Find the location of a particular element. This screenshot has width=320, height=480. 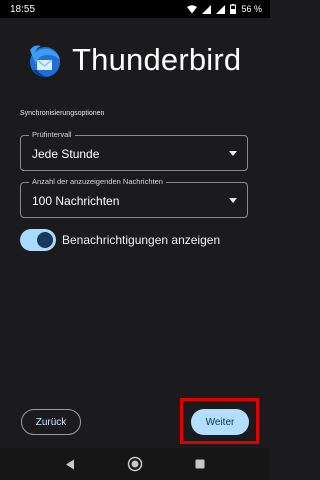

wifi-icon is located at coordinates (192, 8).